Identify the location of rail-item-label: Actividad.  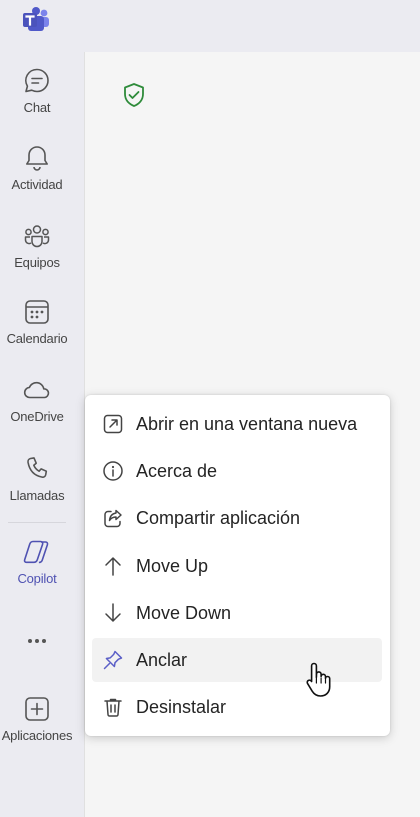
(37, 184).